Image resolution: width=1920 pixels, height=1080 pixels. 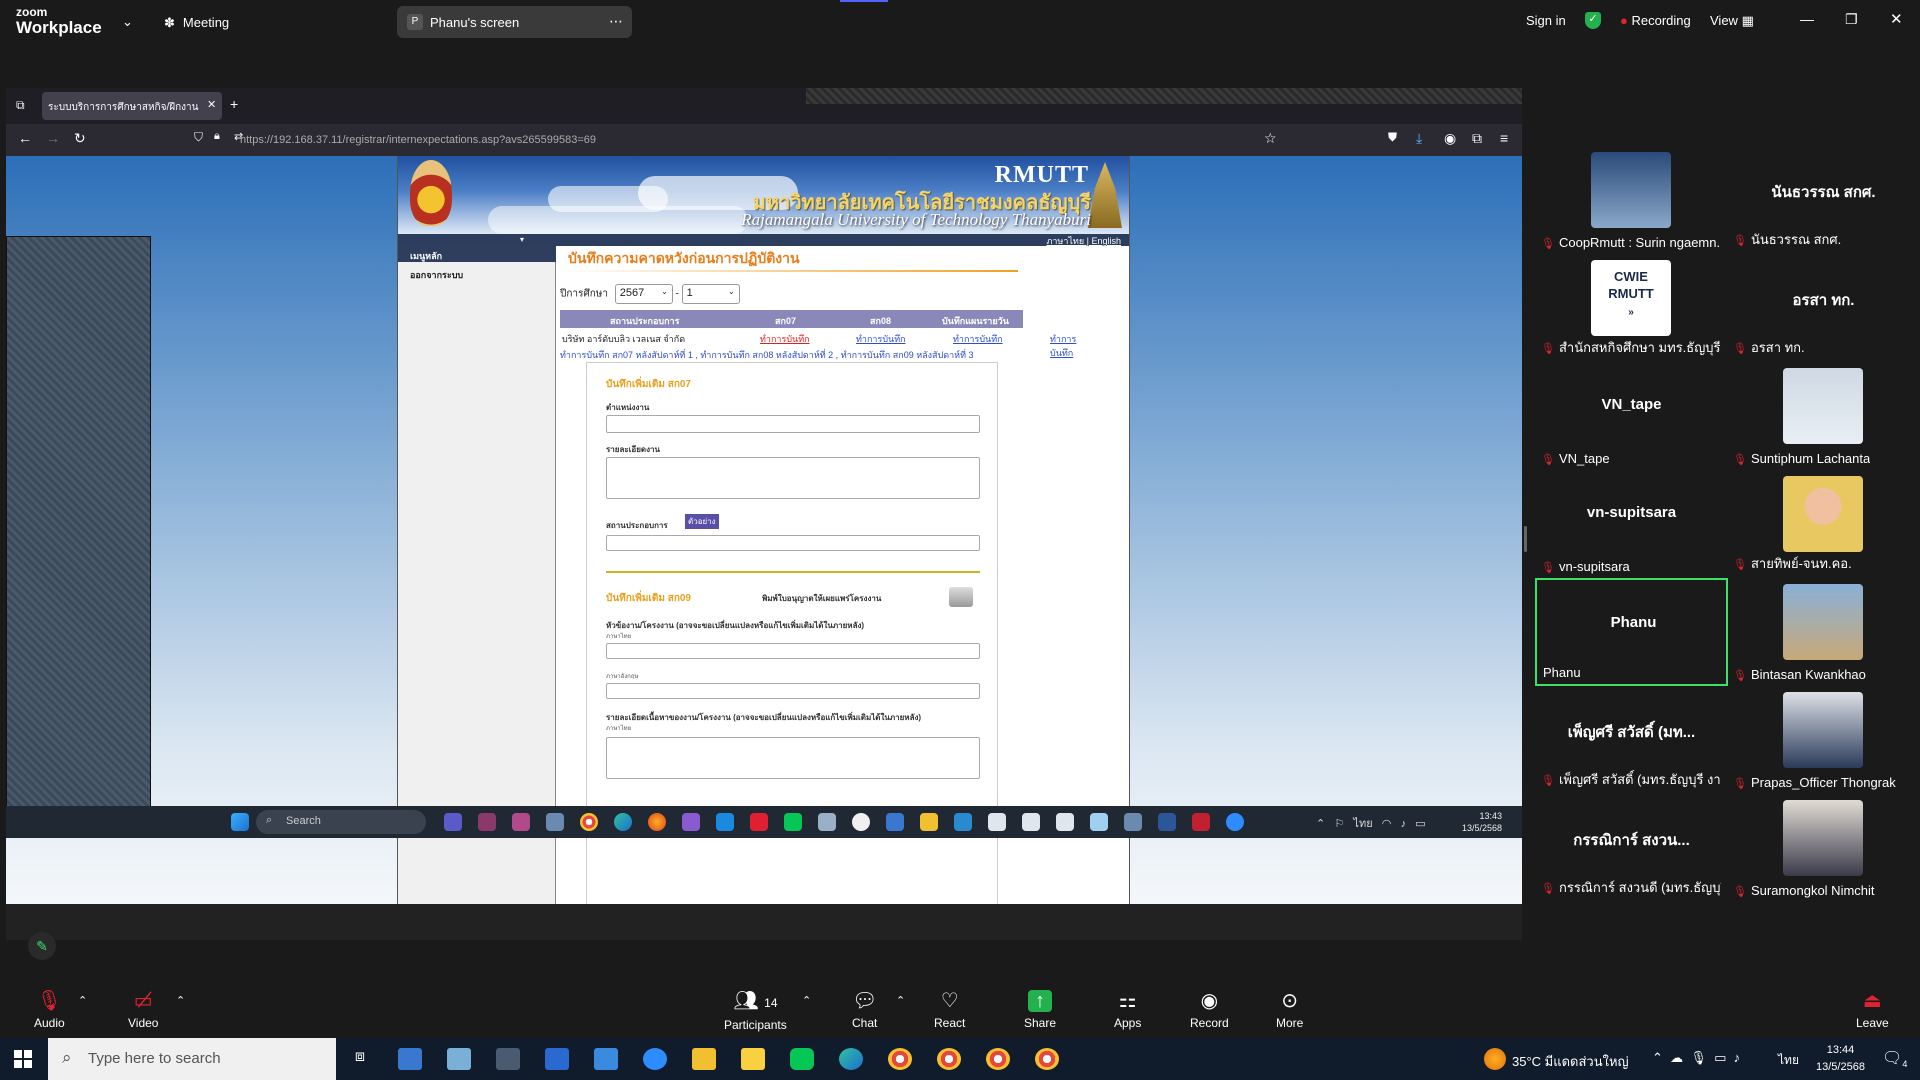 I want to click on reload-icon: ↻, so click(x=80, y=138).